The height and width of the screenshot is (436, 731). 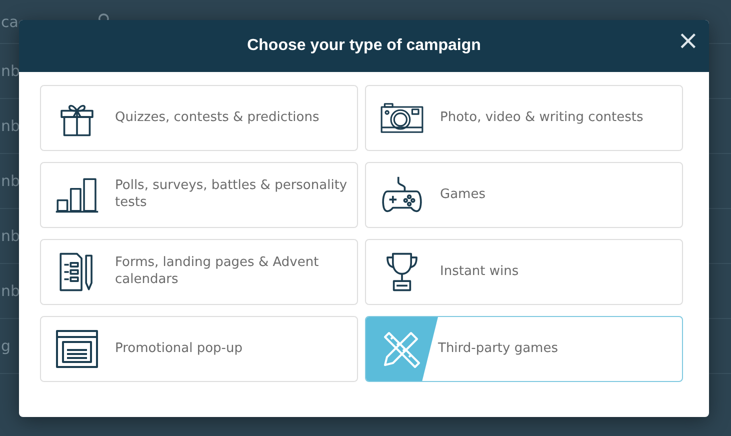 What do you see at coordinates (524, 195) in the screenshot?
I see `campaign-type-card: Games` at bounding box center [524, 195].